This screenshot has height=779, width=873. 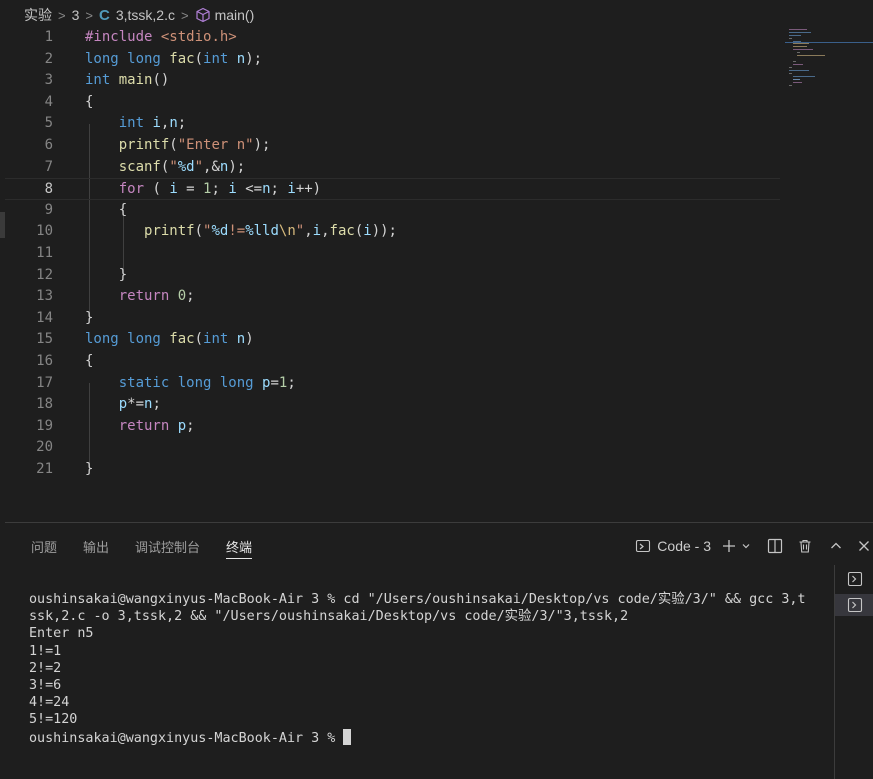 What do you see at coordinates (392, 340) in the screenshot?
I see `code-line: 15 long long fac(int n)` at bounding box center [392, 340].